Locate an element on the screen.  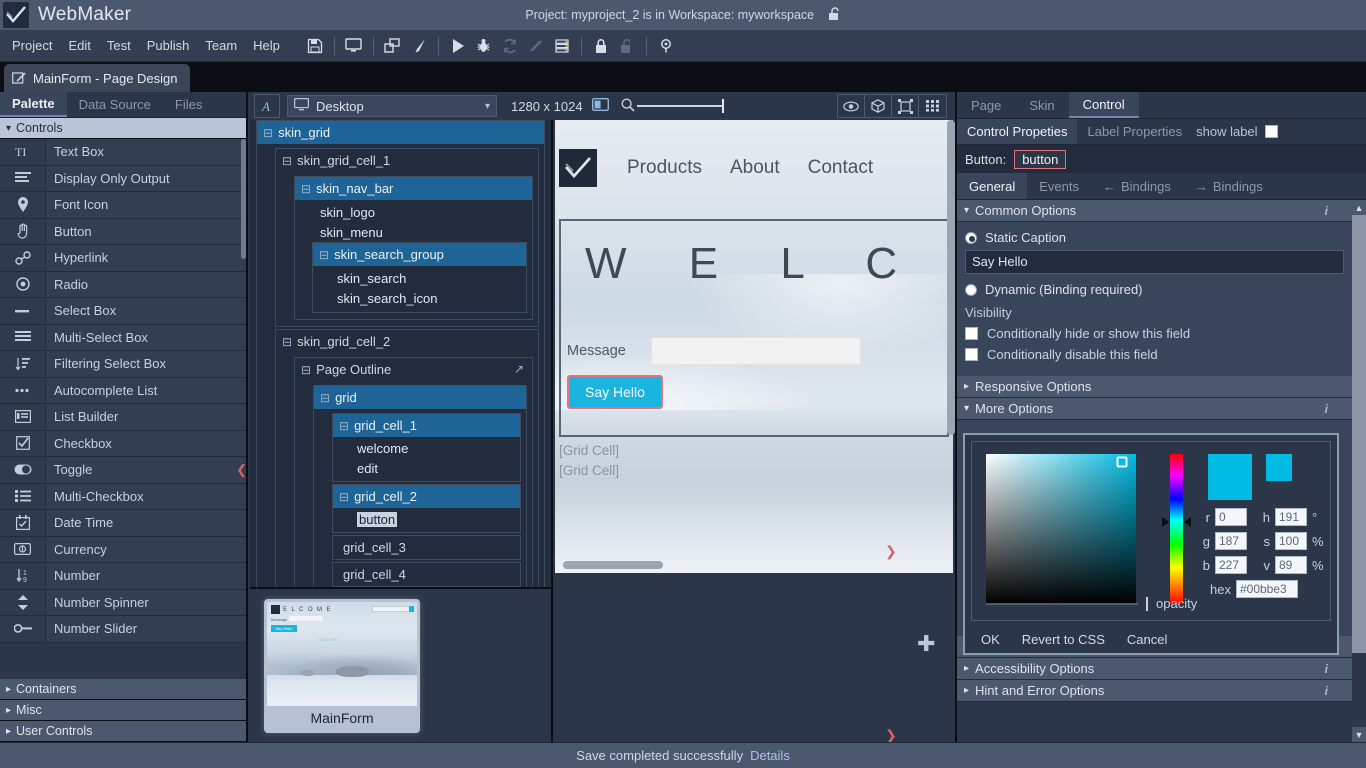
eraser-icon is located at coordinates (536, 46).